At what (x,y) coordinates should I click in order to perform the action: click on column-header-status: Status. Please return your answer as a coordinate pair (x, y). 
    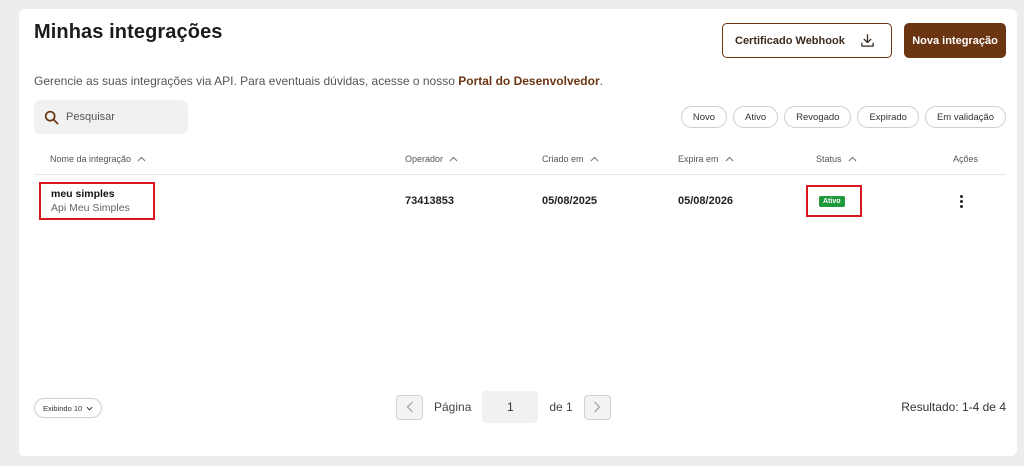
    Looking at the image, I should click on (836, 159).